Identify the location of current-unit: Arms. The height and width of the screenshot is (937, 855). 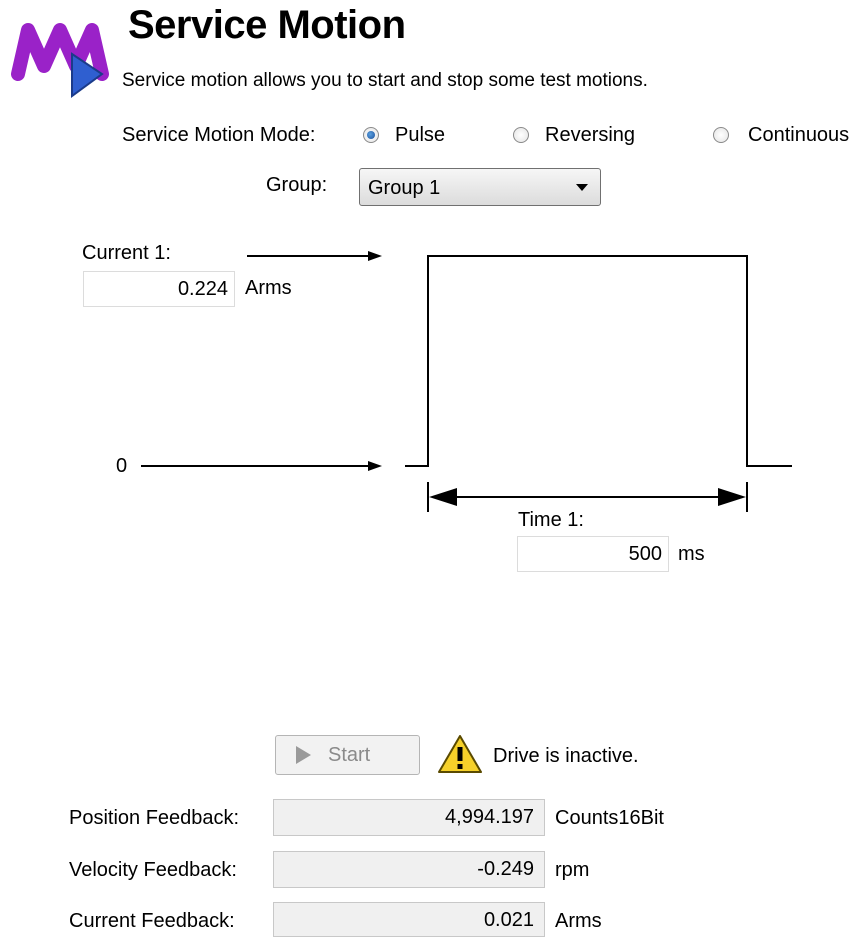
(268, 288).